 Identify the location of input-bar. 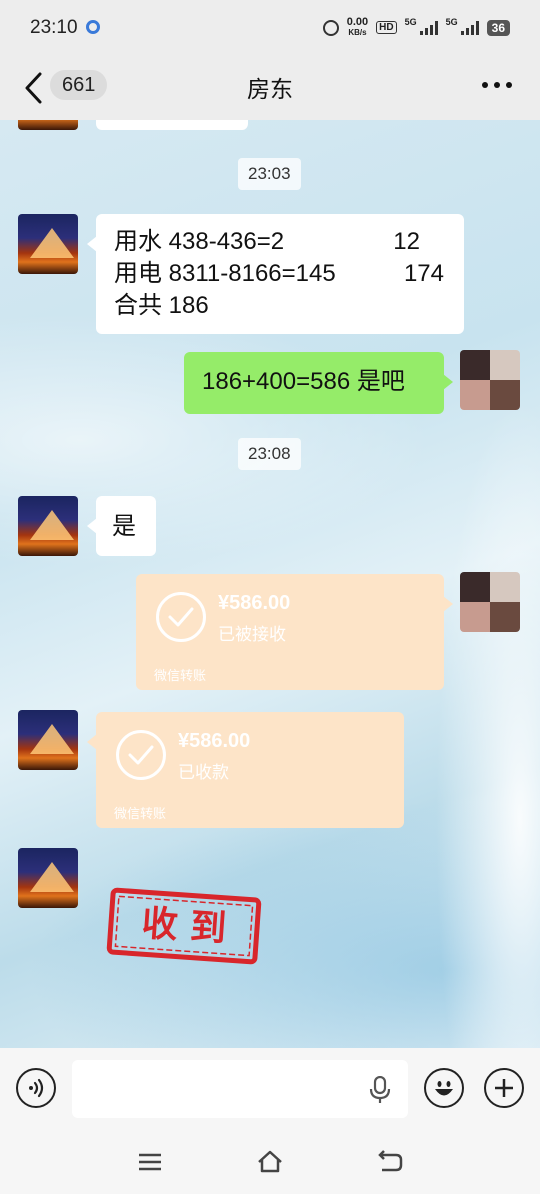
(270, 1089).